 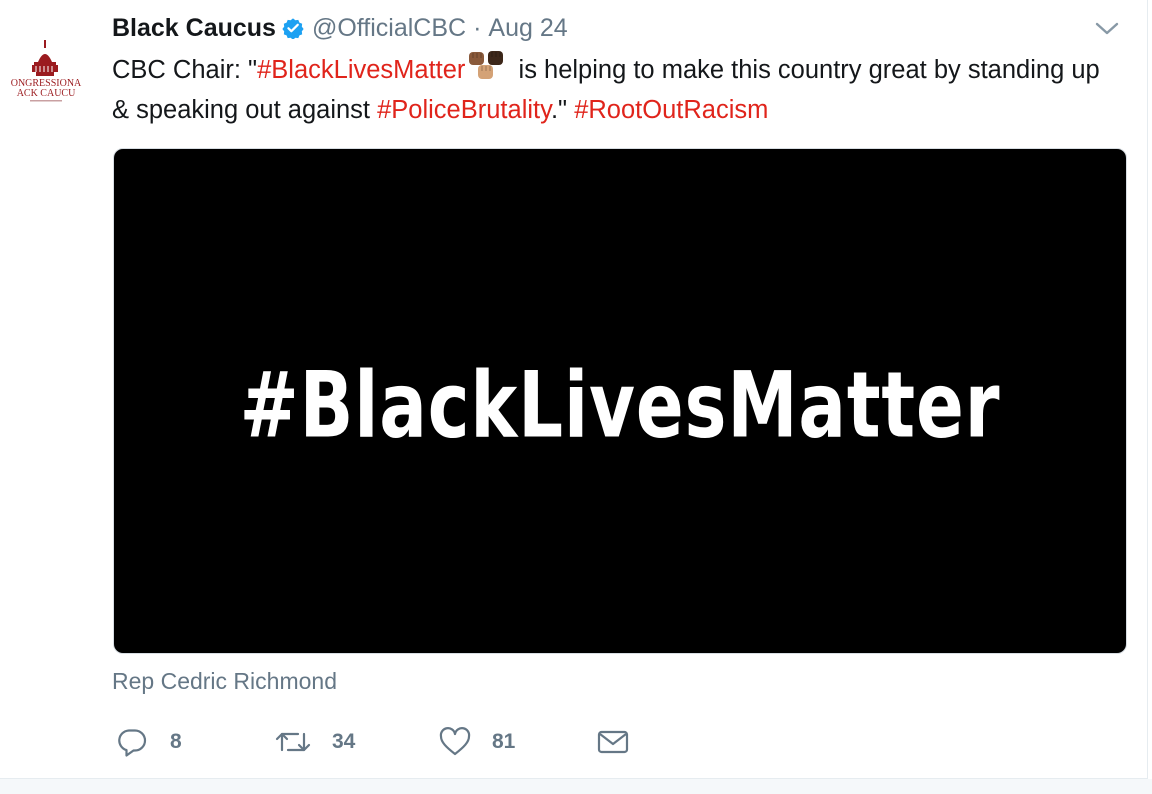 What do you see at coordinates (1107, 29) in the screenshot?
I see `chevron-down-icon` at bounding box center [1107, 29].